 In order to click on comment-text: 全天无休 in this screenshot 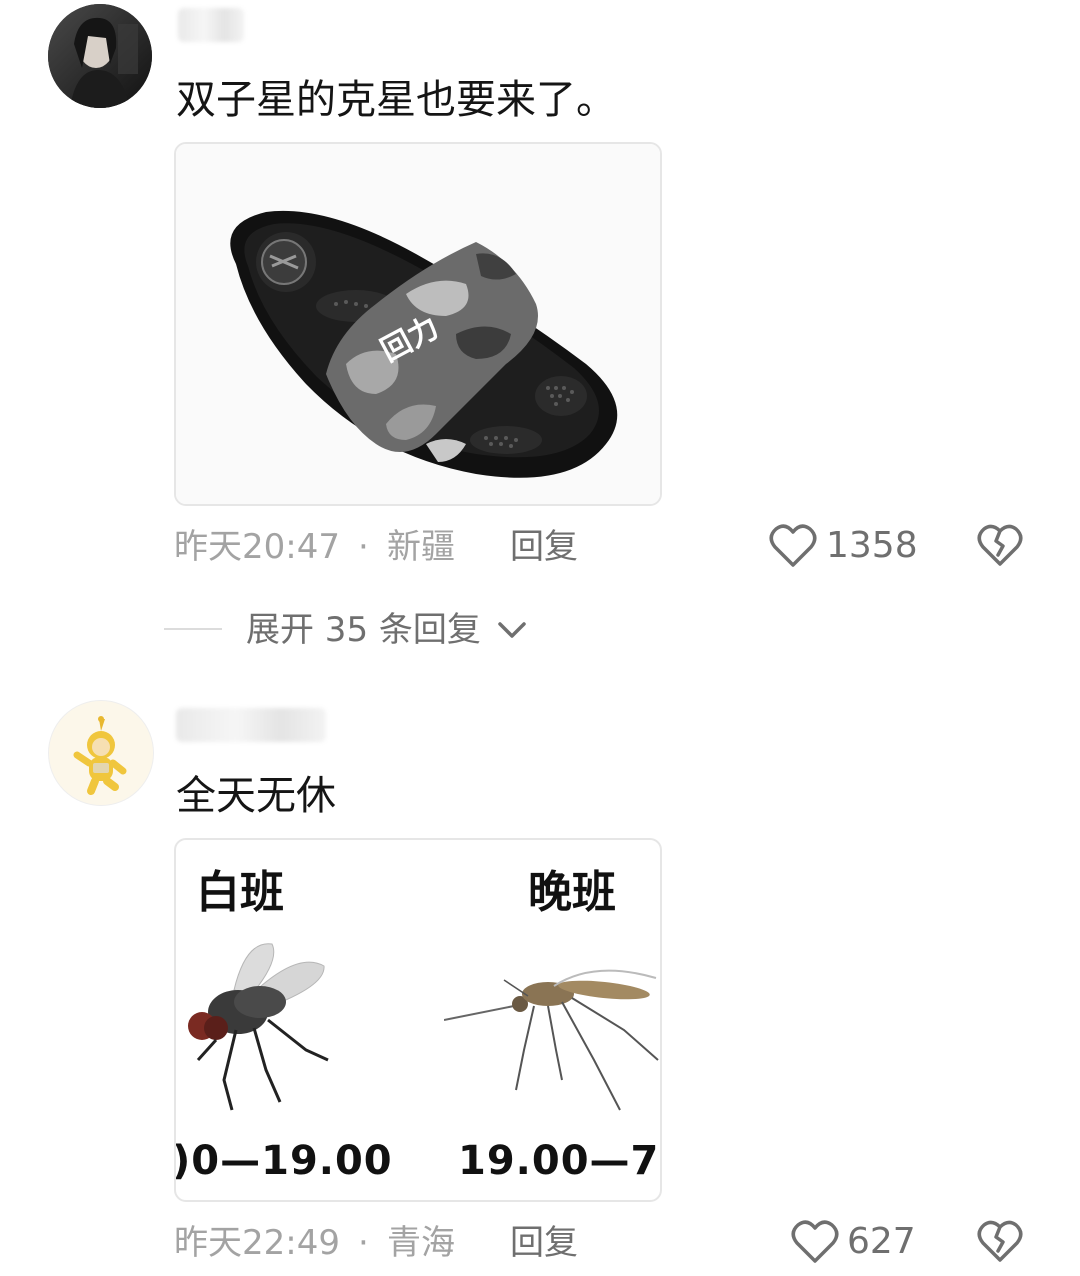, I will do `click(256, 796)`.